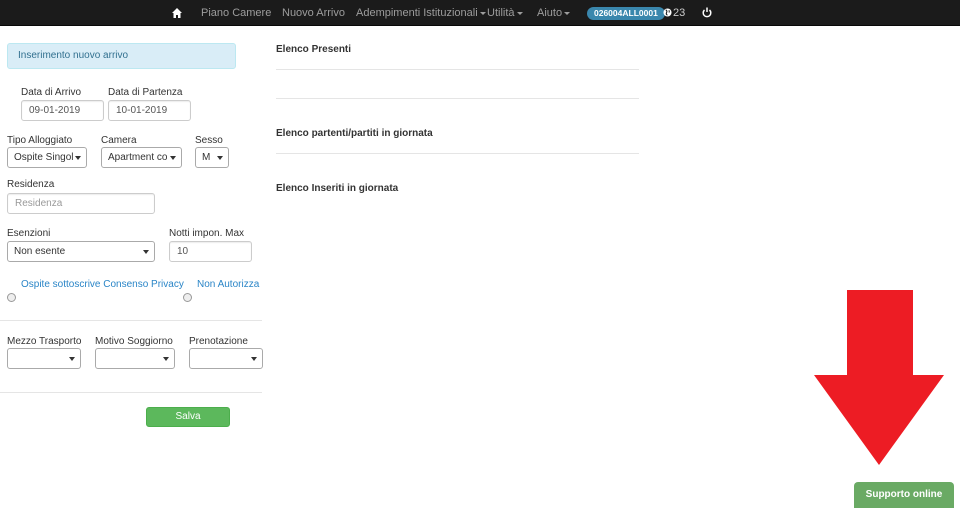  Describe the element at coordinates (177, 13) in the screenshot. I see `home-icon` at that location.